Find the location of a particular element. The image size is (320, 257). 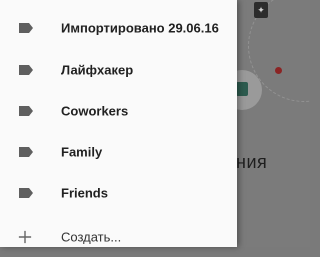

drawer-item-lifehacker: Лайфхакер is located at coordinates (118, 70).